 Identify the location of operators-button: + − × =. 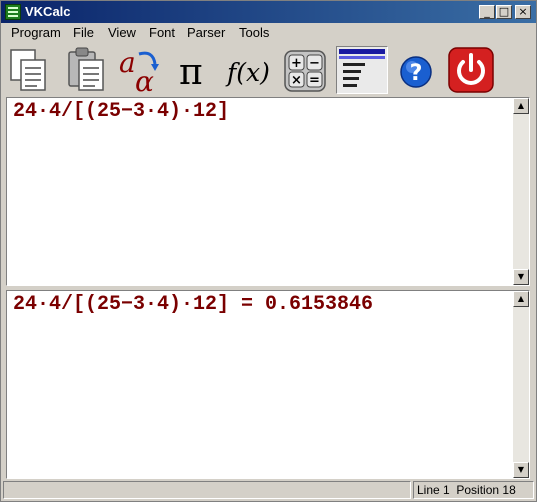
(306, 70).